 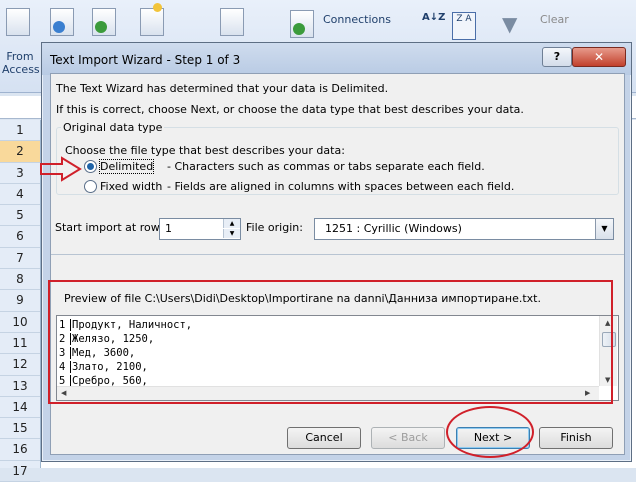 I want to click on connections-button: Connections, so click(x=357, y=19).